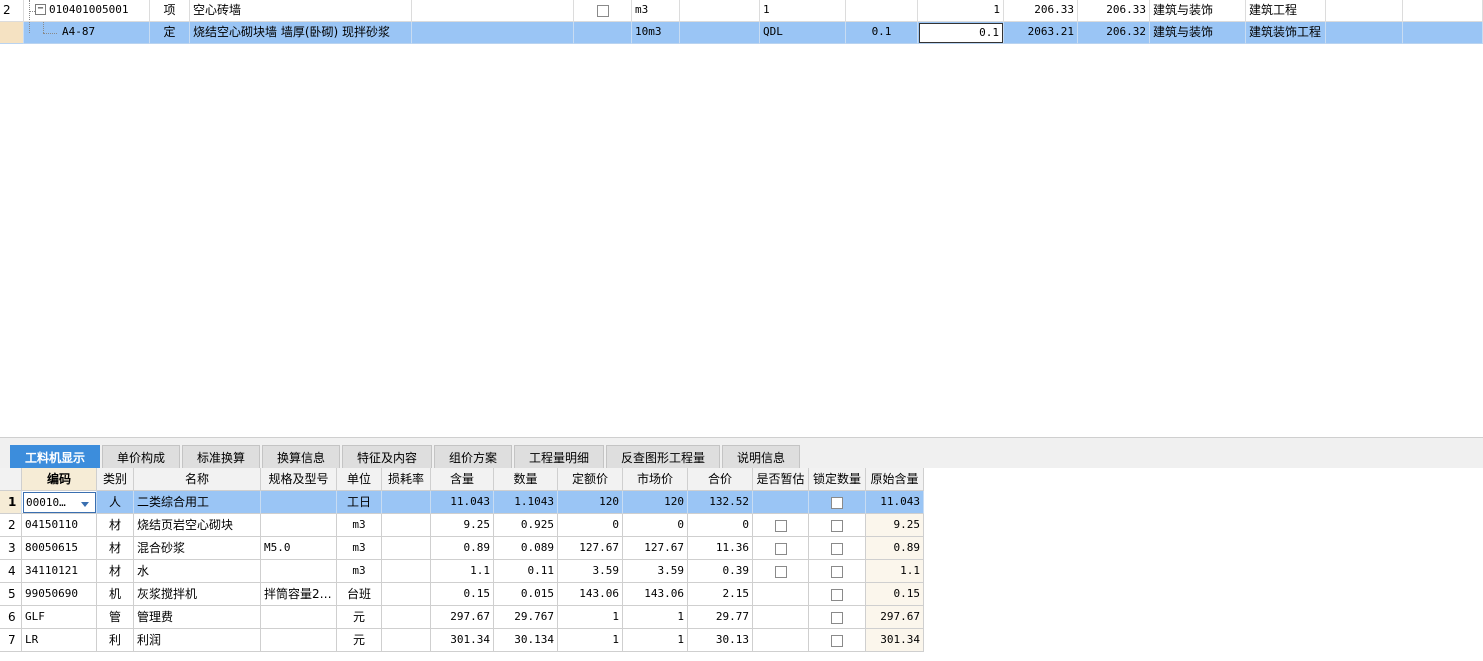 The image size is (1483, 661). I want to click on unit-cell: m3, so click(359, 571).